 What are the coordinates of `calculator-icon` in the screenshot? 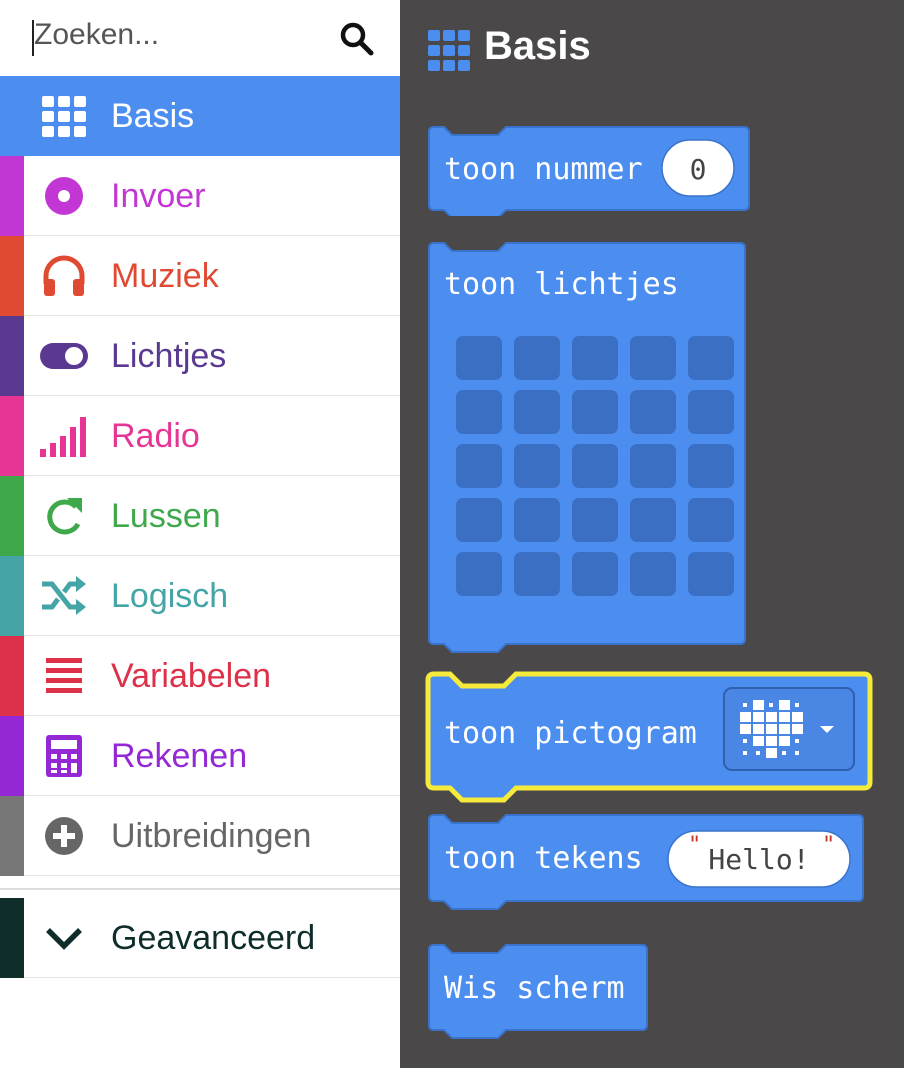 It's located at (64, 756).